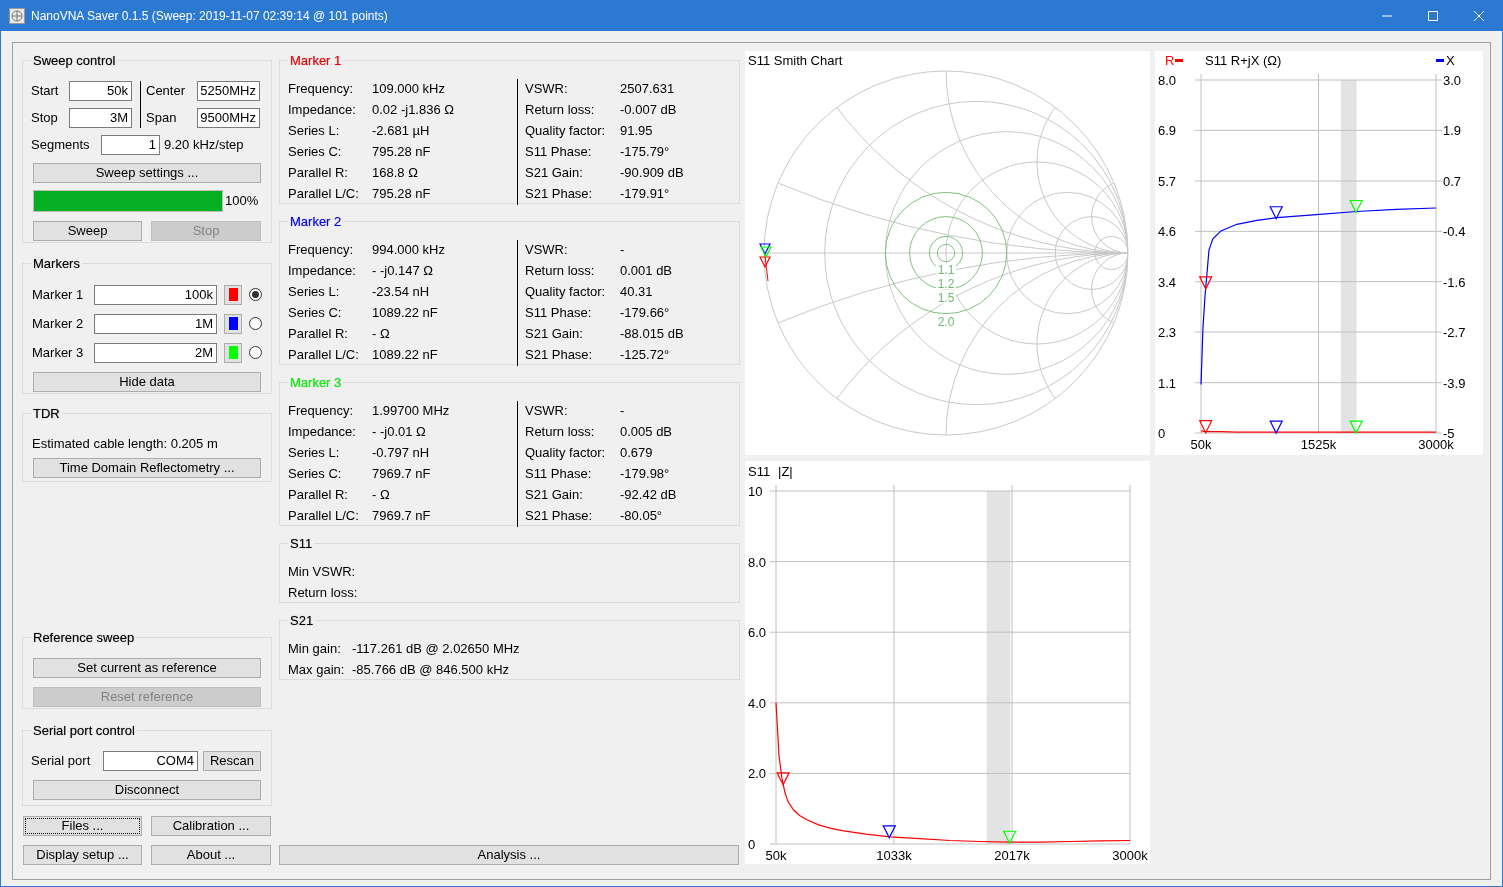  I want to click on field-label: Start, so click(45, 90).